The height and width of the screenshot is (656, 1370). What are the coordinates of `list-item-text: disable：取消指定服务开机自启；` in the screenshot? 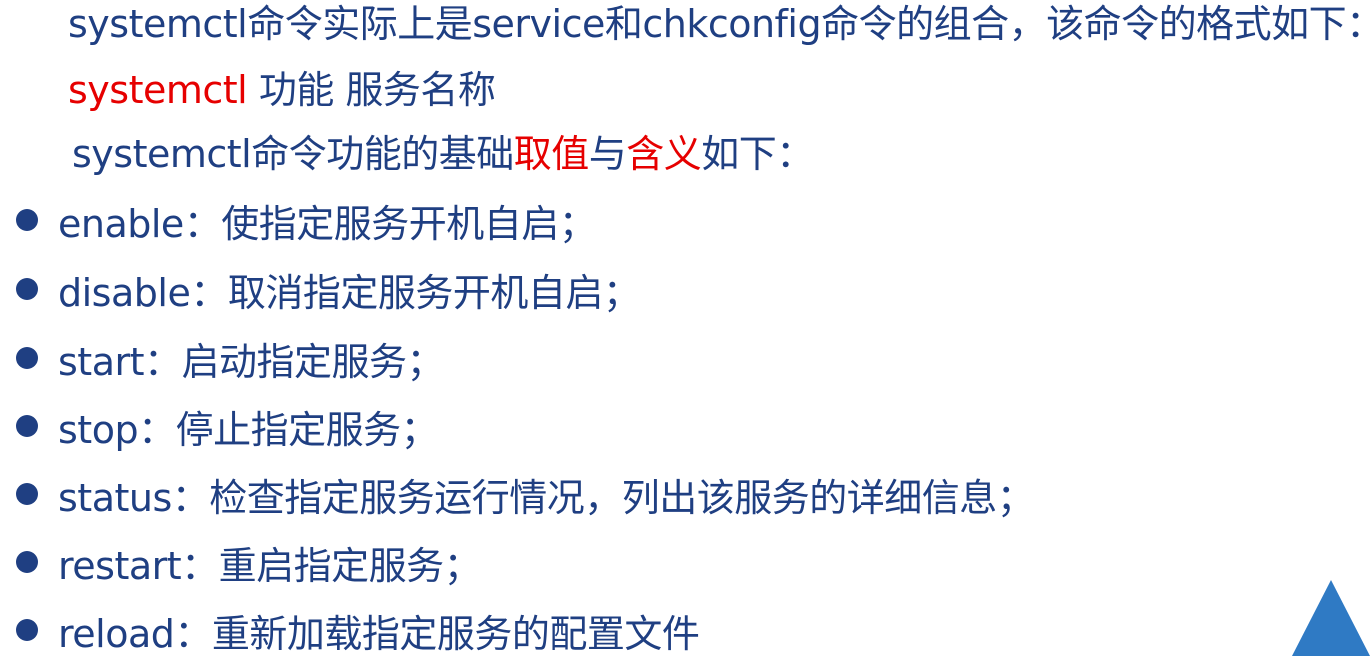 It's located at (349, 292).